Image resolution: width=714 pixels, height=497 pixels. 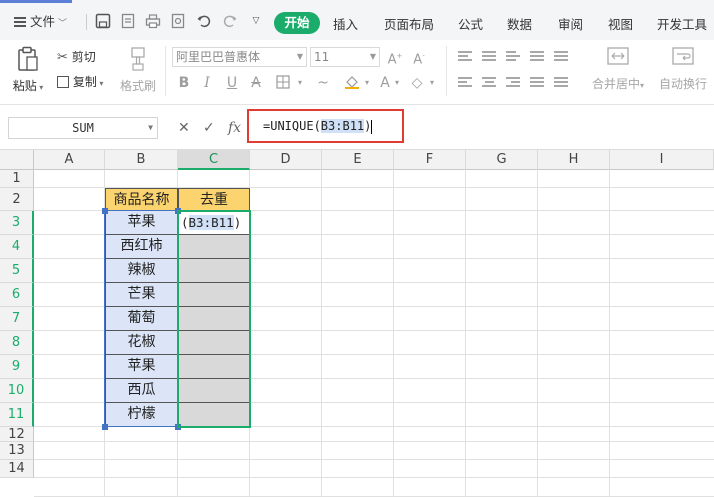 What do you see at coordinates (83, 128) in the screenshot?
I see `name-box: SUM ▼` at bounding box center [83, 128].